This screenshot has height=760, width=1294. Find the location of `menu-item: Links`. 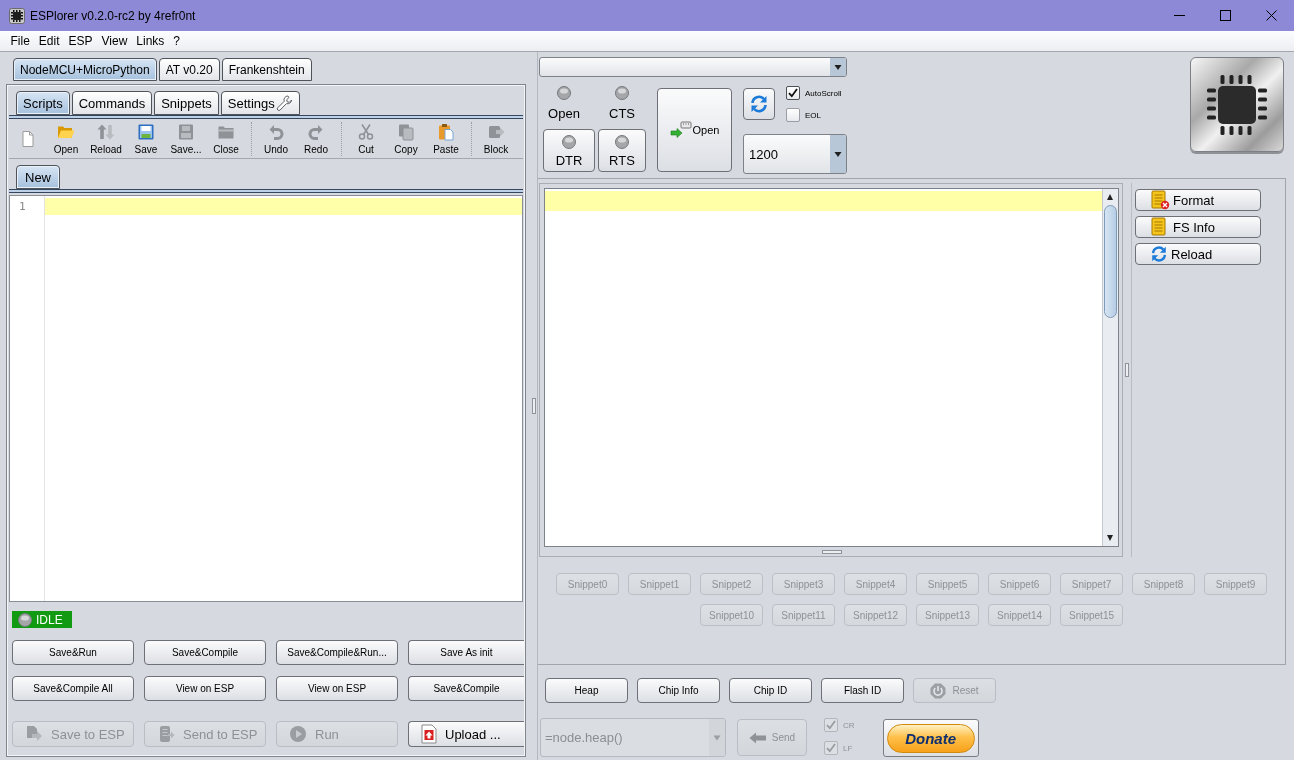

menu-item: Links is located at coordinates (150, 41).